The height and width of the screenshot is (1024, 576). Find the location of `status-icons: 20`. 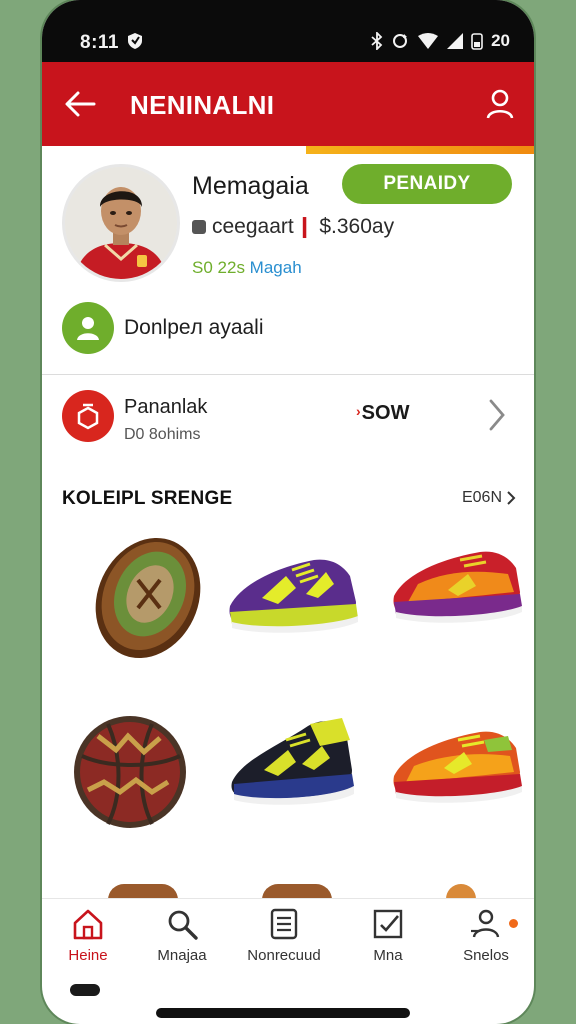

status-icons: 20 is located at coordinates (440, 41).